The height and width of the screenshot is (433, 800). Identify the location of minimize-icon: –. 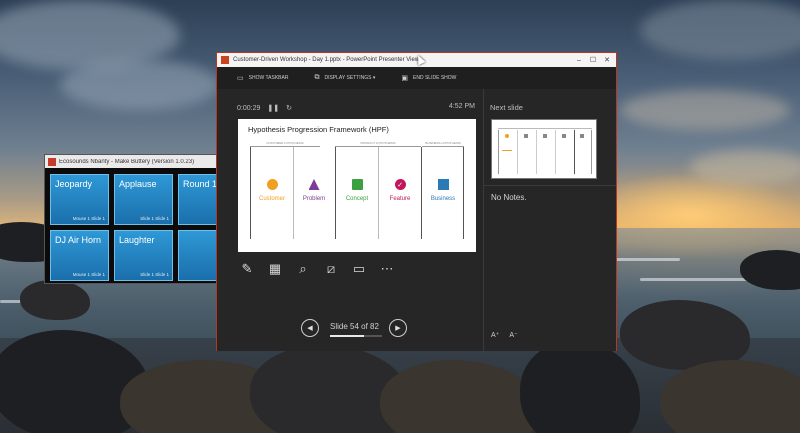
(579, 60).